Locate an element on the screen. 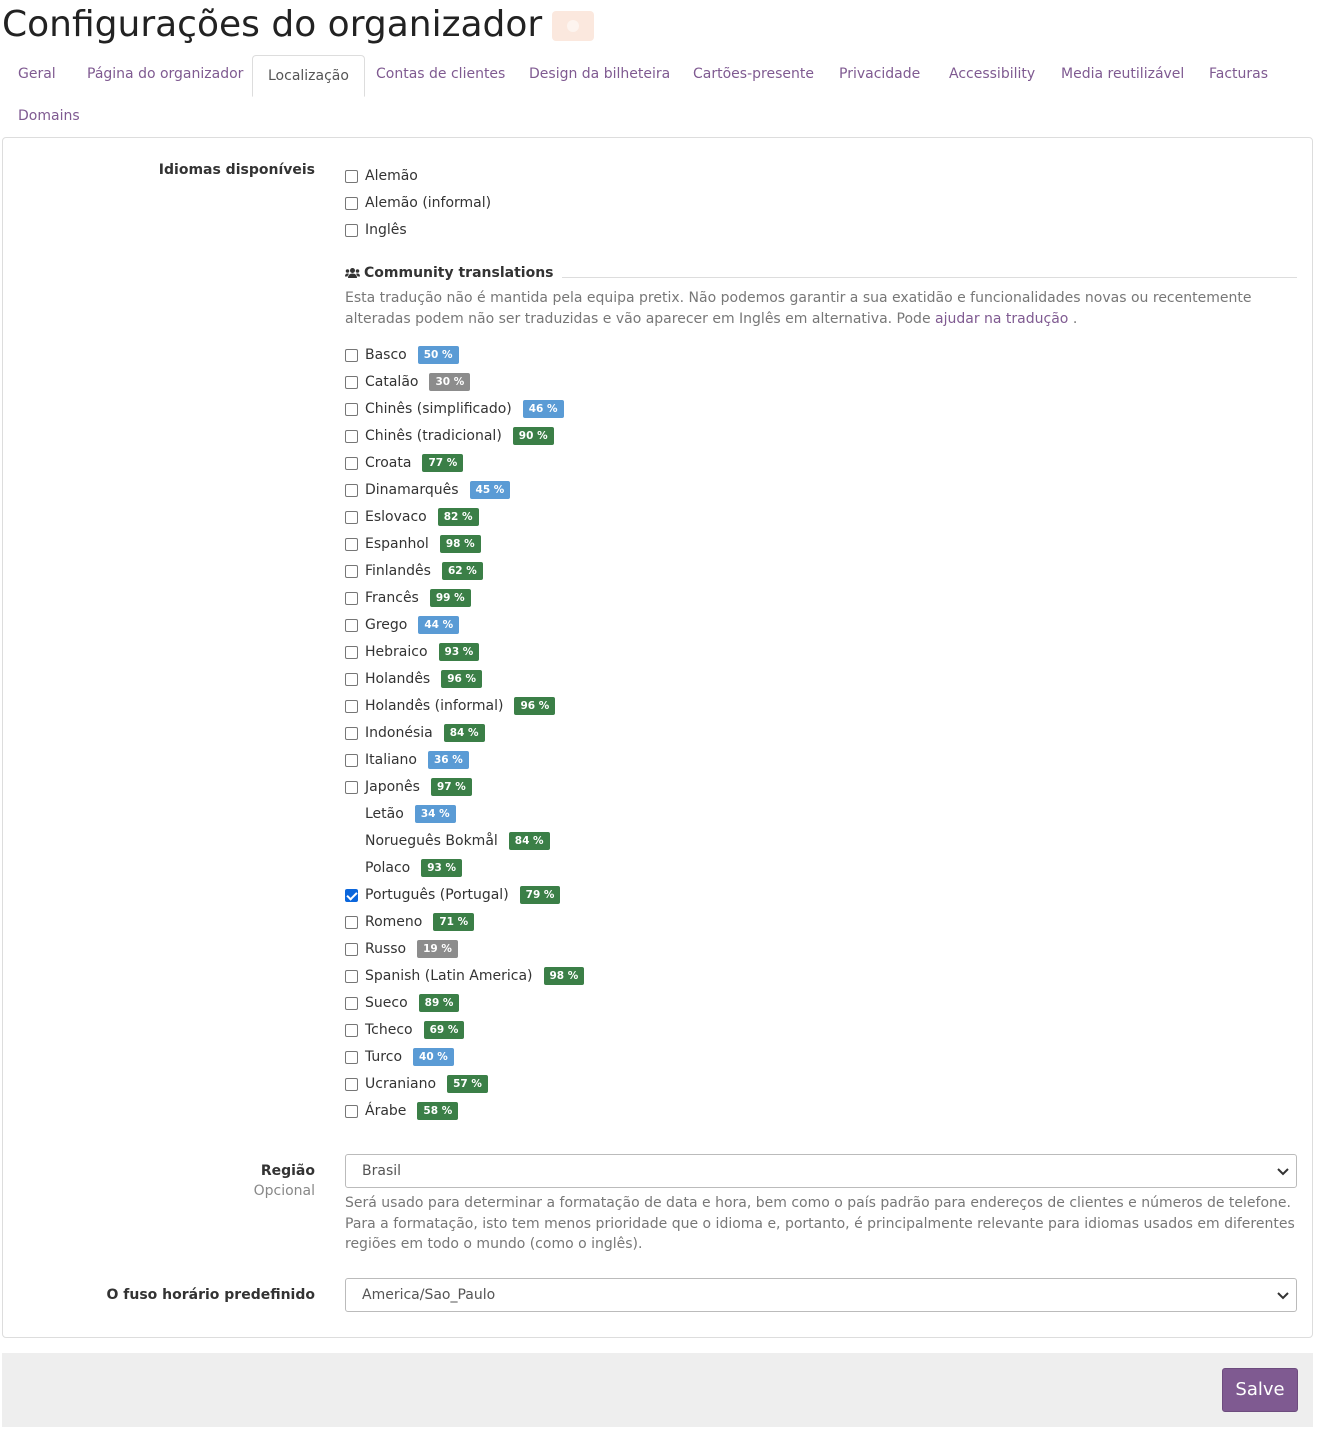 The image size is (1317, 1435). language-option: Sueco 89 % is located at coordinates (402, 1003).